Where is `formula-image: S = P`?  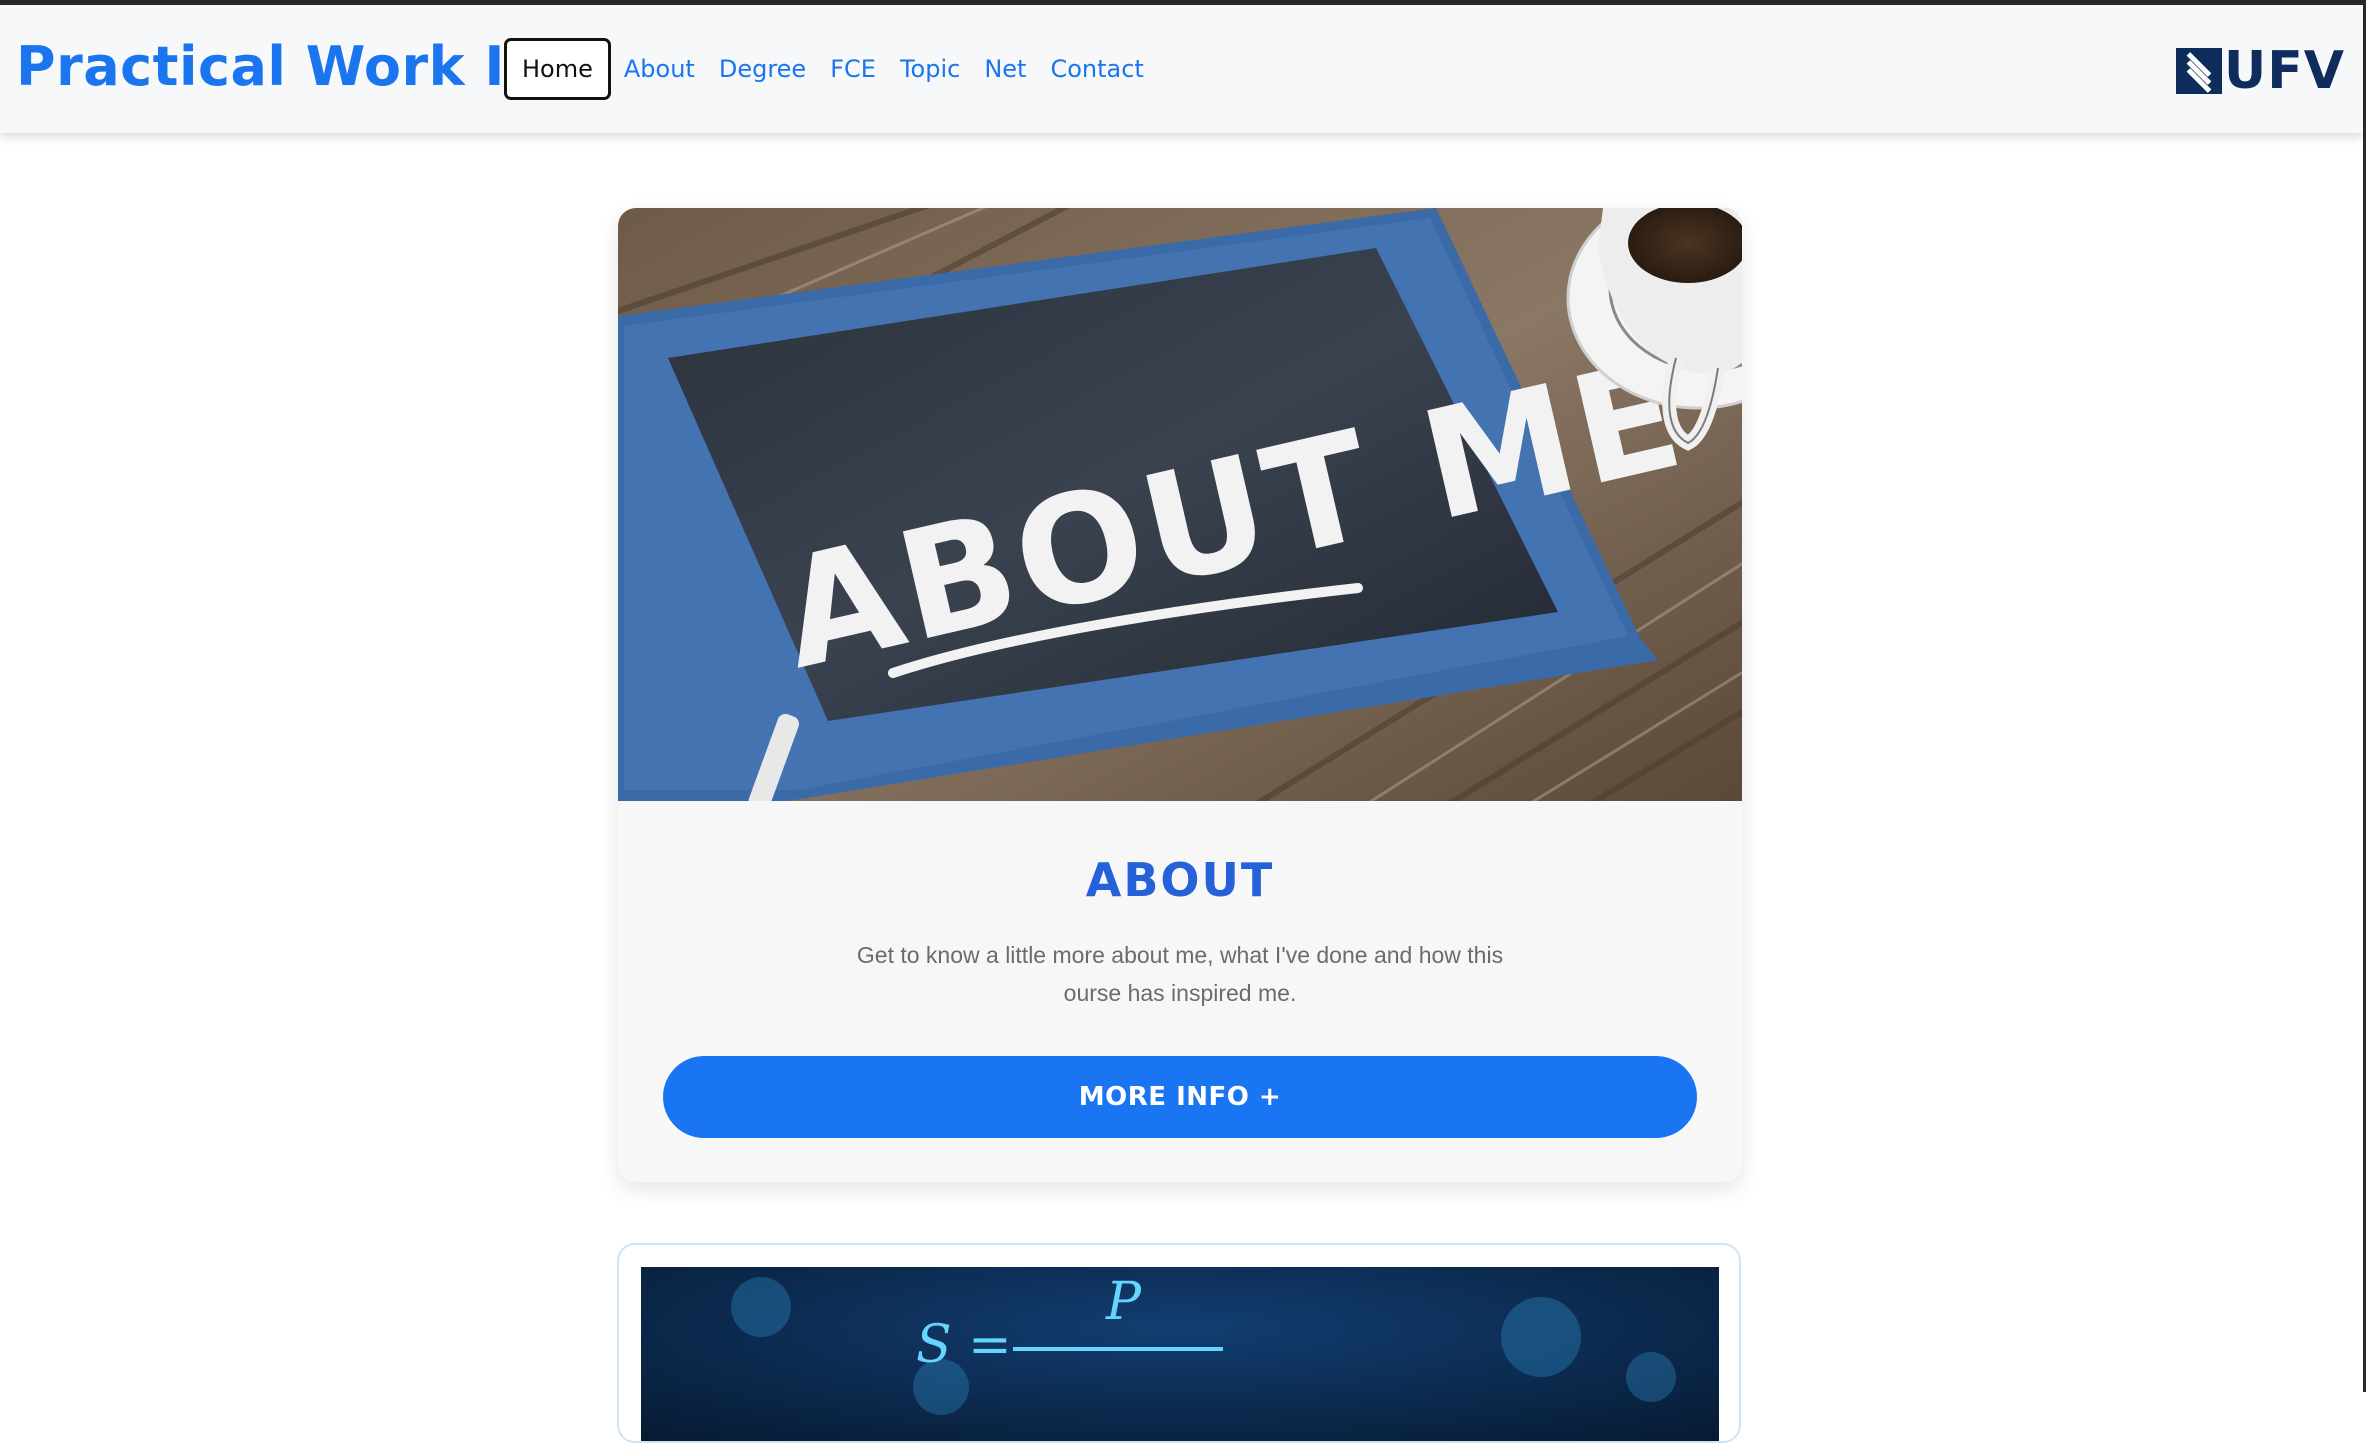 formula-image: S = P is located at coordinates (1180, 1354).